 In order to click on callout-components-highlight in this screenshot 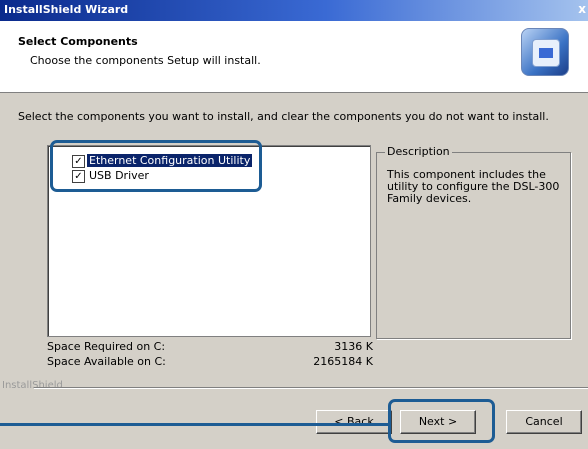, I will do `click(156, 166)`.